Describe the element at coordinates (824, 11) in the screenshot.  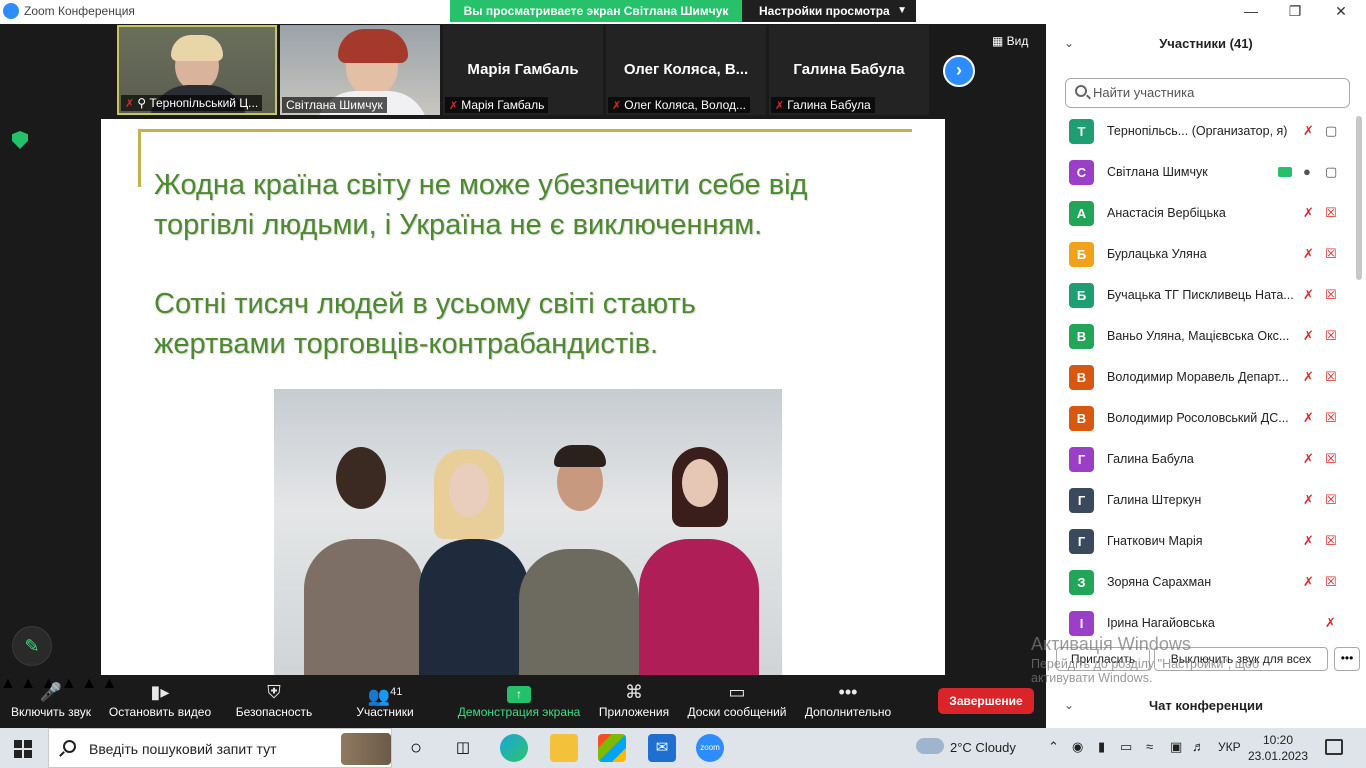
I see `view-options-label: Настройки просмотра` at that location.